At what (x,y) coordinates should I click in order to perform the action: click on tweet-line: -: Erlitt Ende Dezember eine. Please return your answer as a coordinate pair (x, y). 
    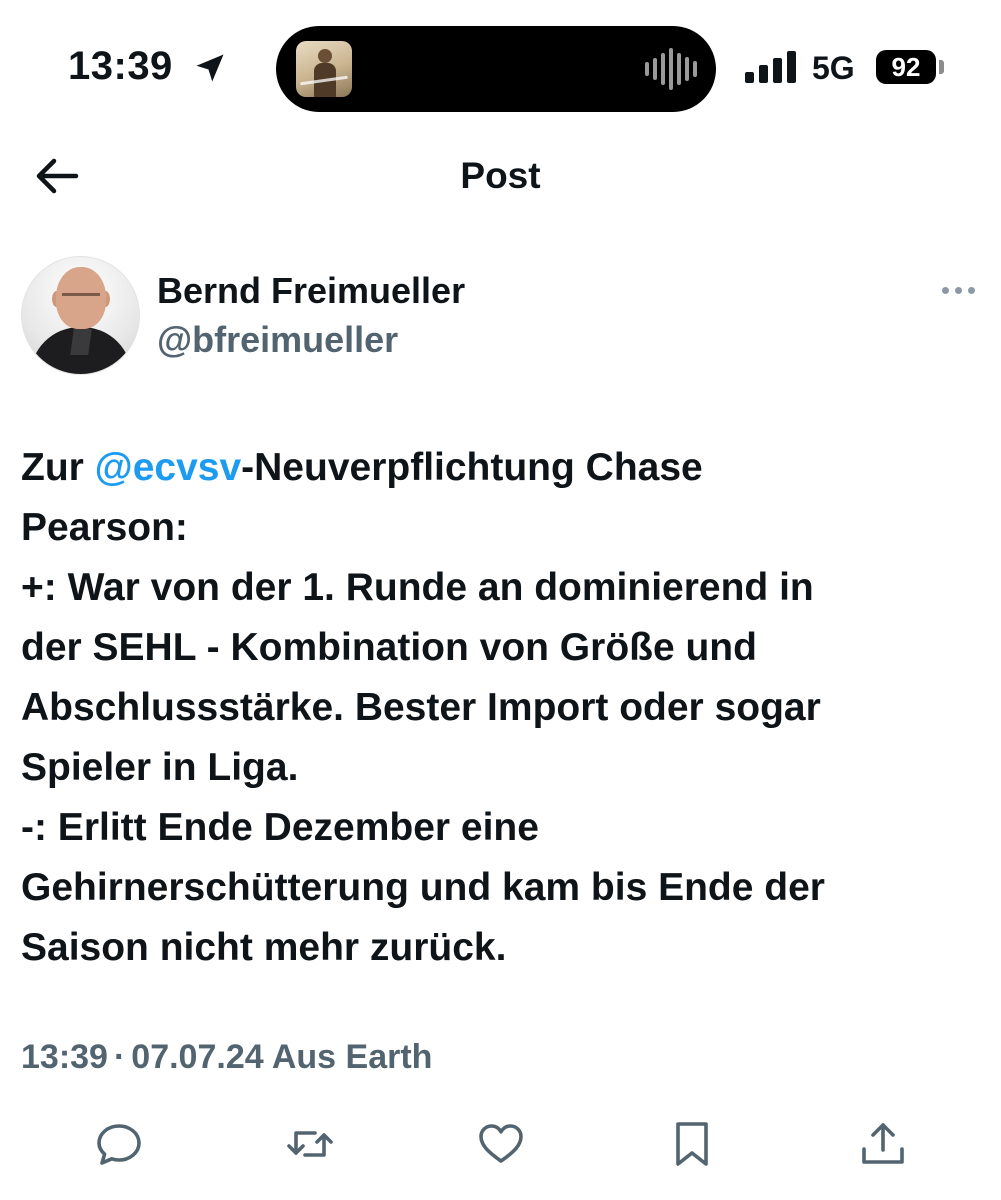
    Looking at the image, I should click on (280, 827).